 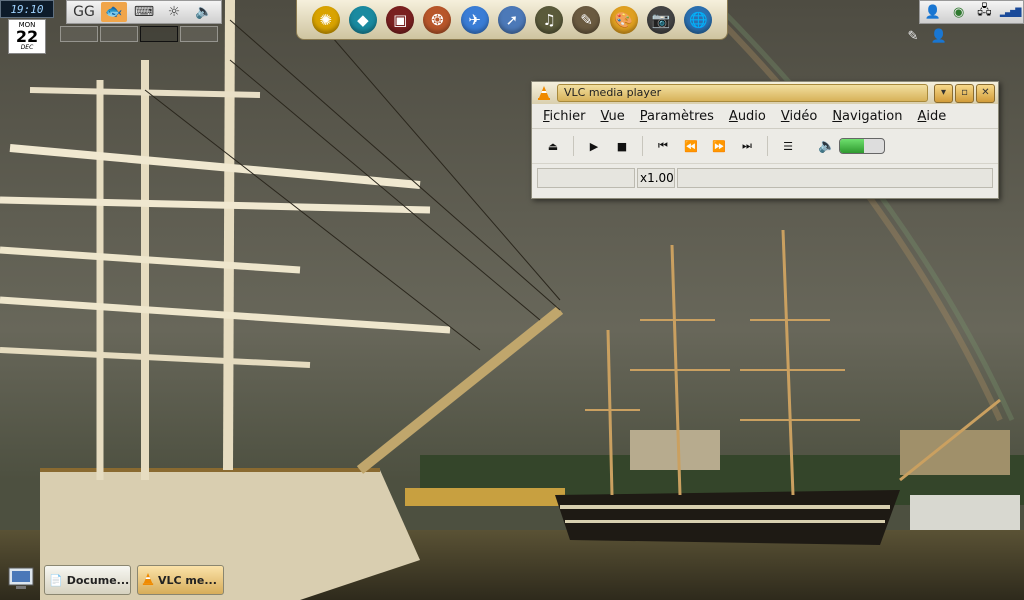 I want to click on tray-secondary: ✎ 👤, so click(x=926, y=36).